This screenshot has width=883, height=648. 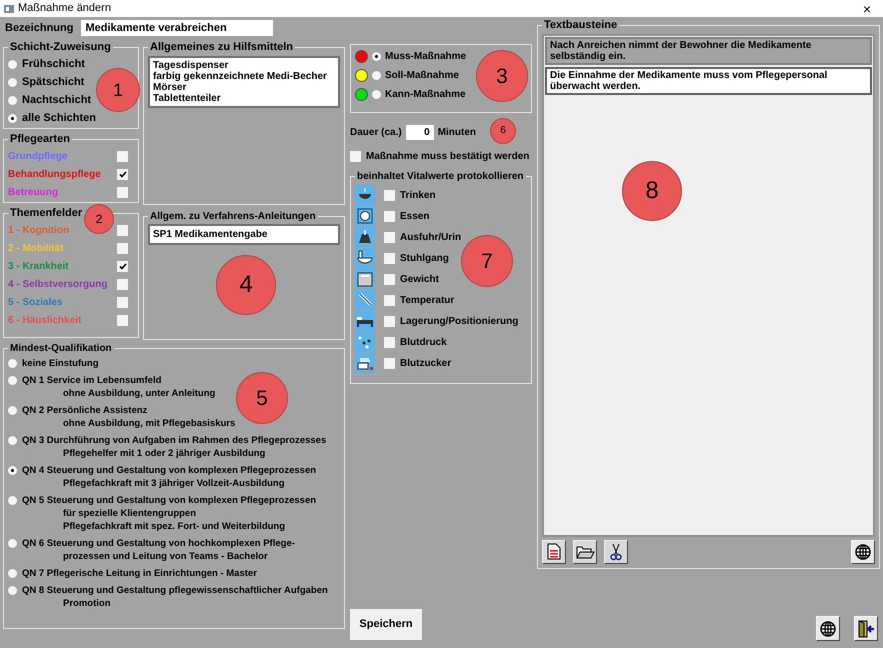 What do you see at coordinates (9, 9) in the screenshot?
I see `app-icon` at bounding box center [9, 9].